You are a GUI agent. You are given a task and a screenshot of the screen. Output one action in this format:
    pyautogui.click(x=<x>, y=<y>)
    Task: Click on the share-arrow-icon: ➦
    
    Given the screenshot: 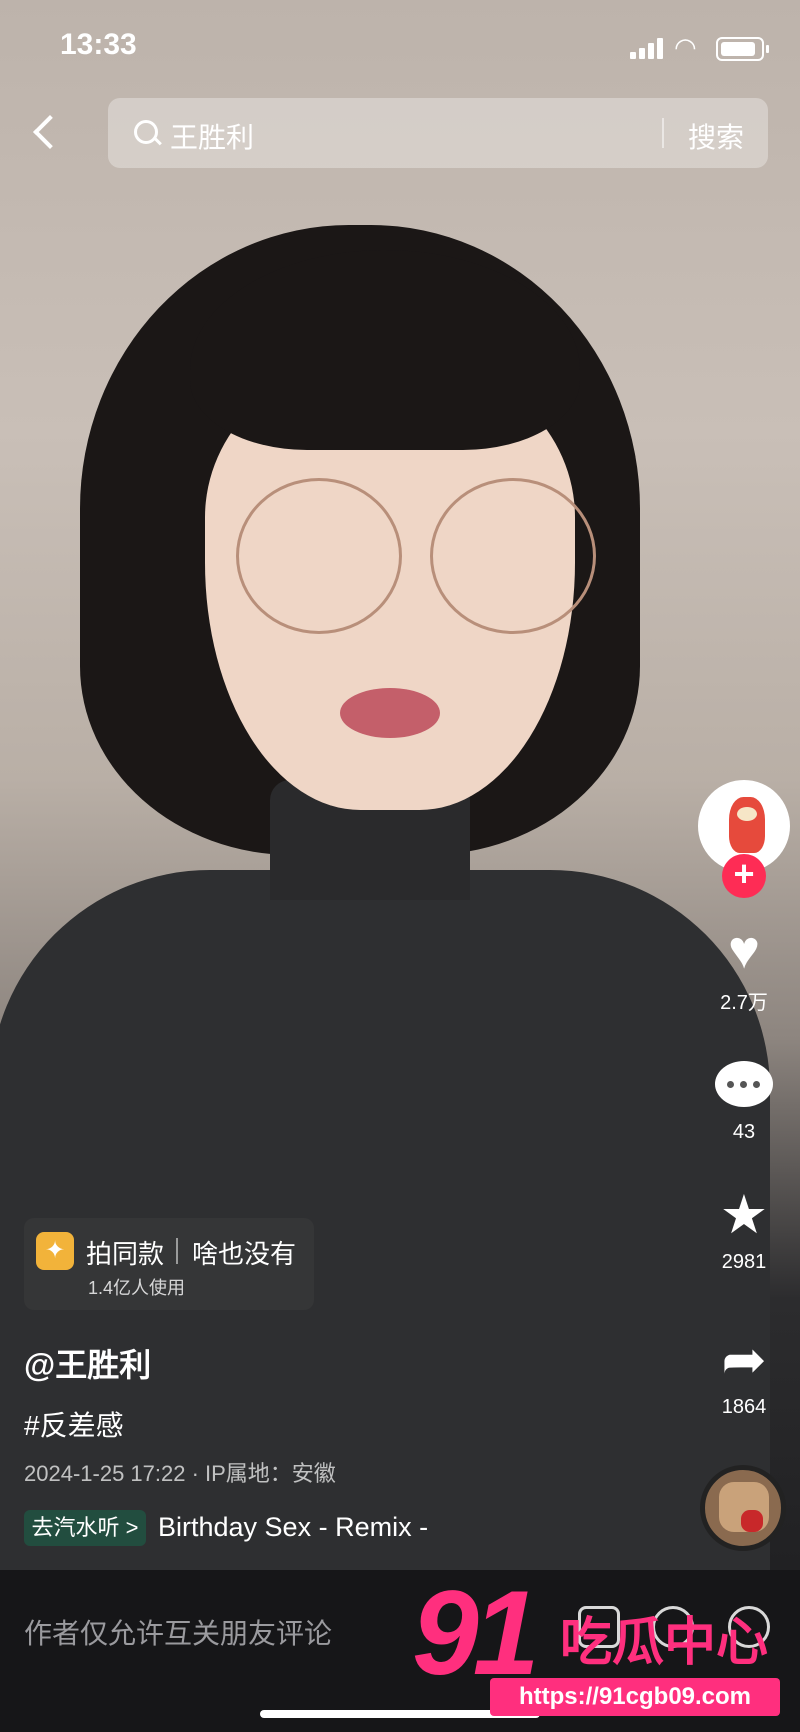 What is the action you would take?
    pyautogui.click(x=744, y=1360)
    